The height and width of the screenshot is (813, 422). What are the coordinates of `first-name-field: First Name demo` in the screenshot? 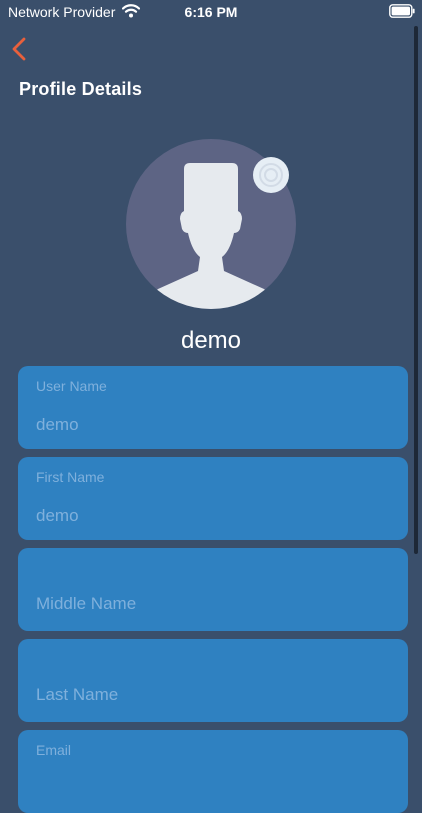 It's located at (213, 498).